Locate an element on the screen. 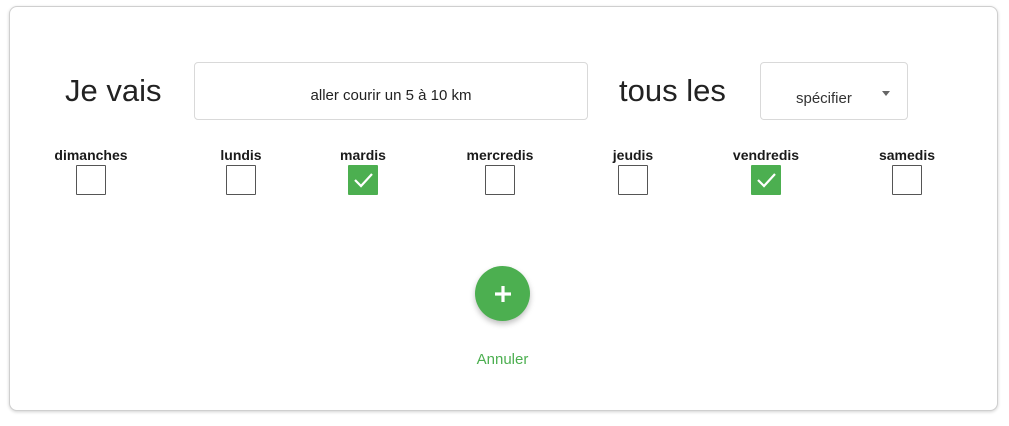 This screenshot has width=1009, height=426. day-label: vendredis is located at coordinates (766, 155).